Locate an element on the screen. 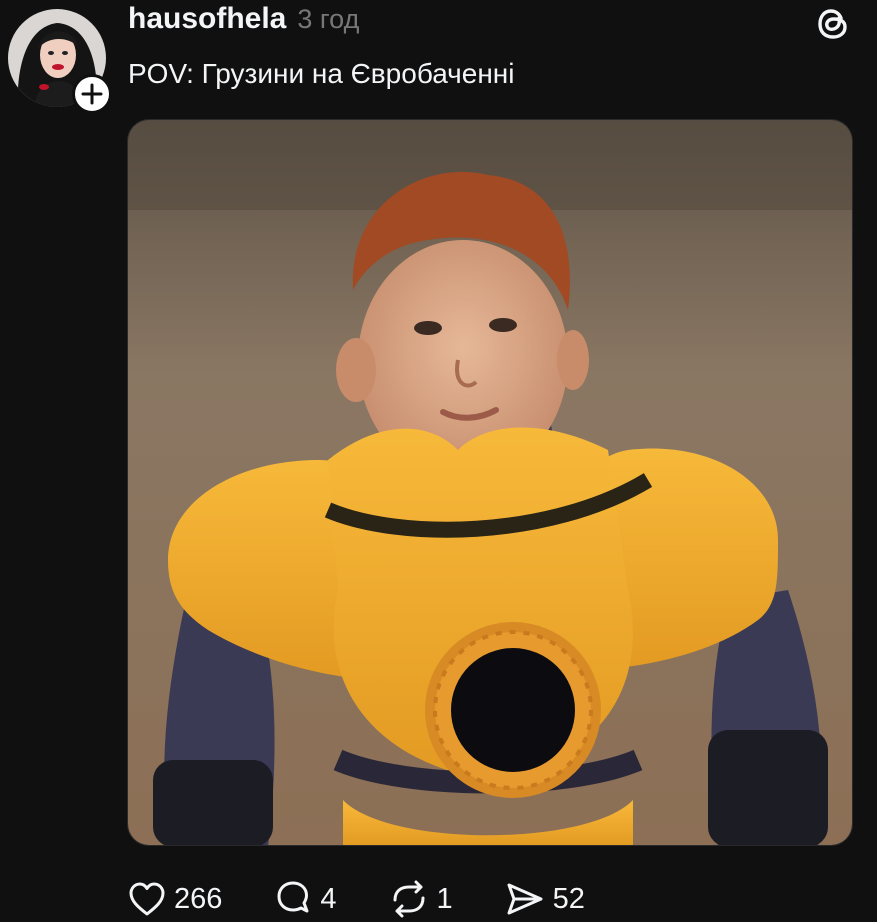 The image size is (877, 922). share-count: 52 is located at coordinates (568, 898).